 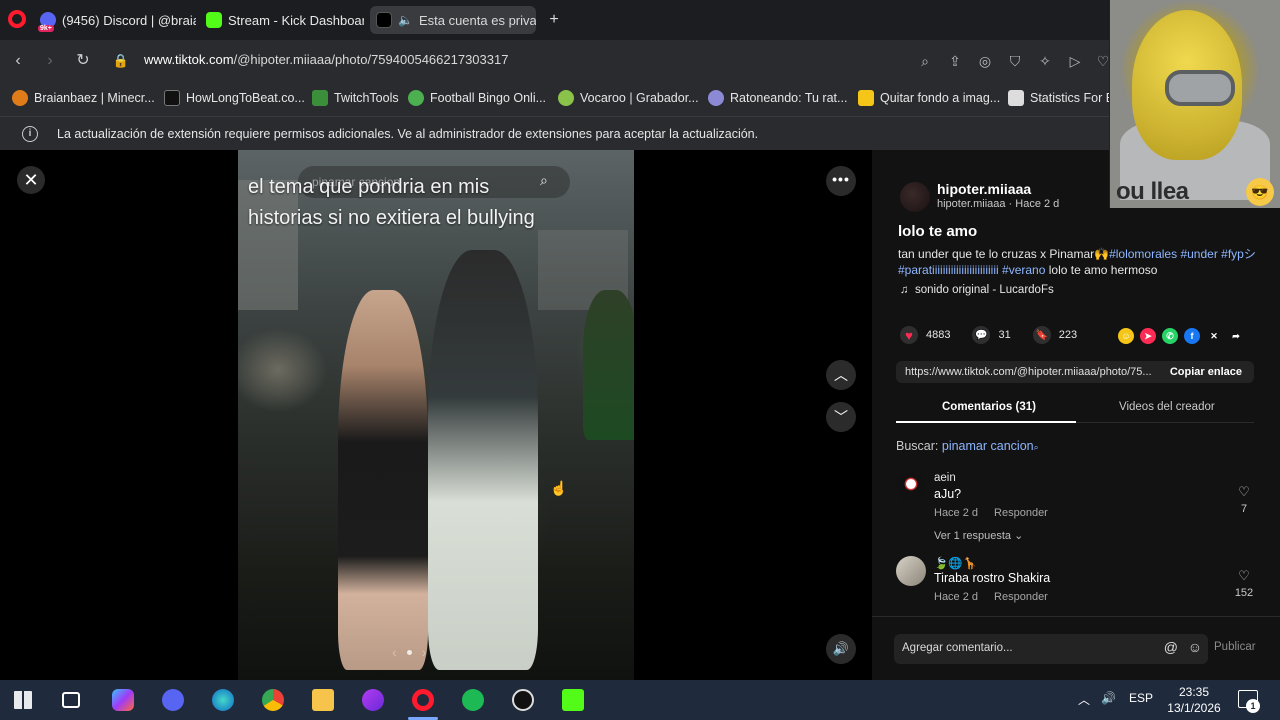 I want to click on bookmark-item: TwitchTools, so click(x=355, y=98).